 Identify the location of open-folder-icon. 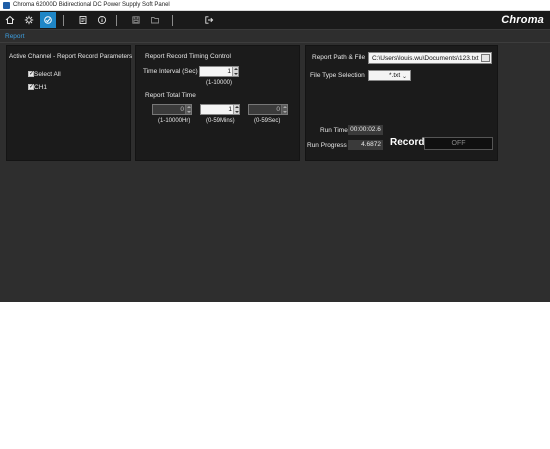
(155, 20).